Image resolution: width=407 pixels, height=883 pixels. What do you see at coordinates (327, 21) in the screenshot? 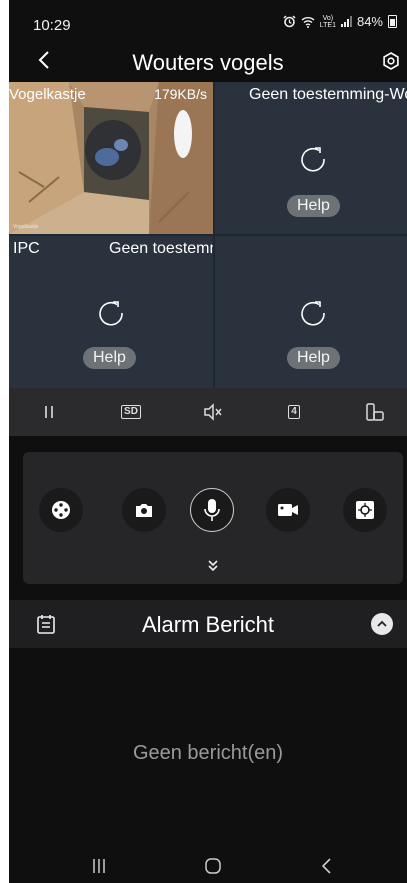
I see `network-type: Vo) LTE1` at bounding box center [327, 21].